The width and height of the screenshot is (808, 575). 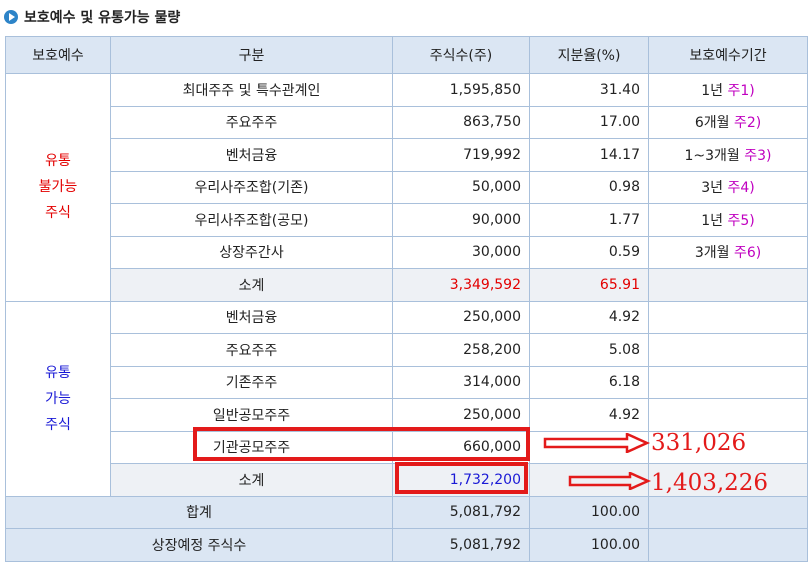 I want to click on footnote-link: 주3), so click(x=757, y=156).